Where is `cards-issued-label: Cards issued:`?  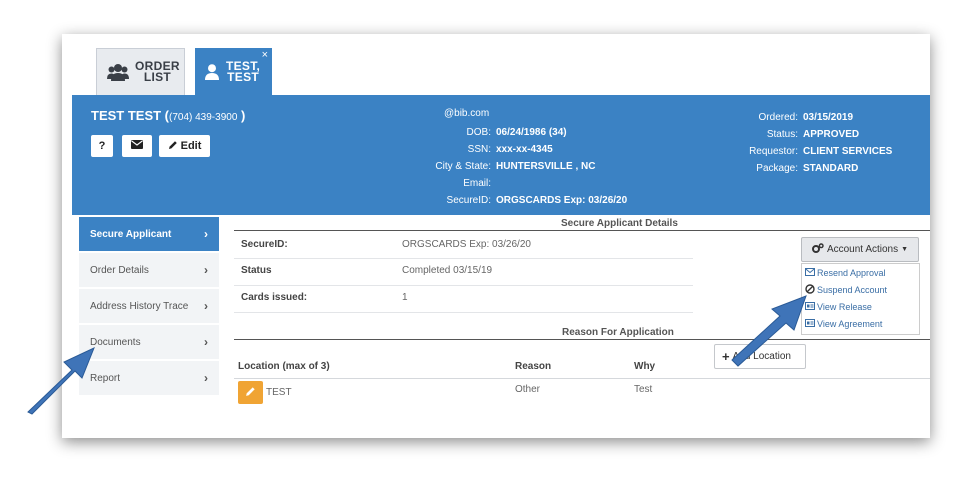
cards-issued-label: Cards issued: is located at coordinates (274, 297).